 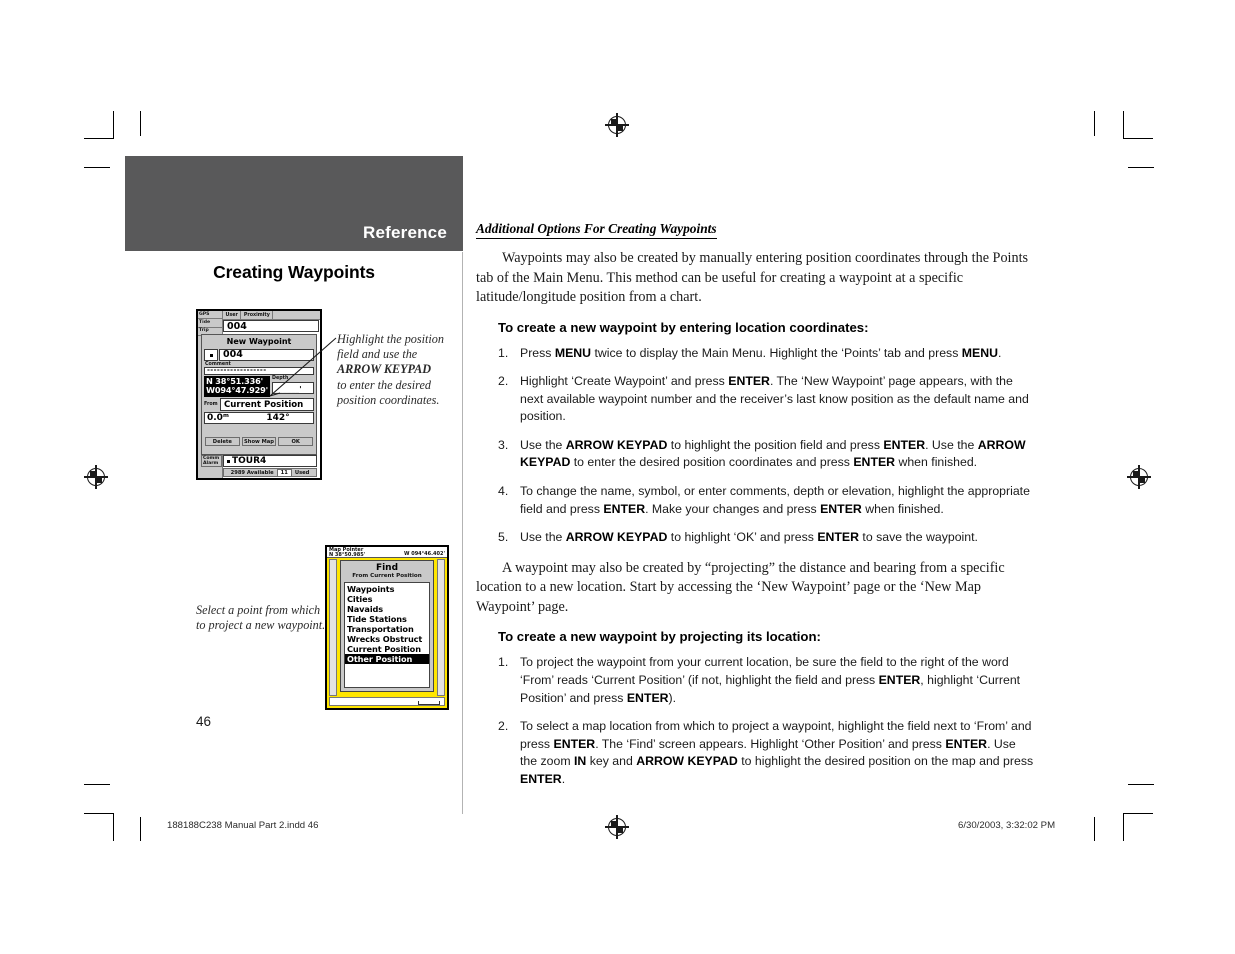 I want to click on route-row: Comm Alarm TOUR4, so click(x=259, y=461).